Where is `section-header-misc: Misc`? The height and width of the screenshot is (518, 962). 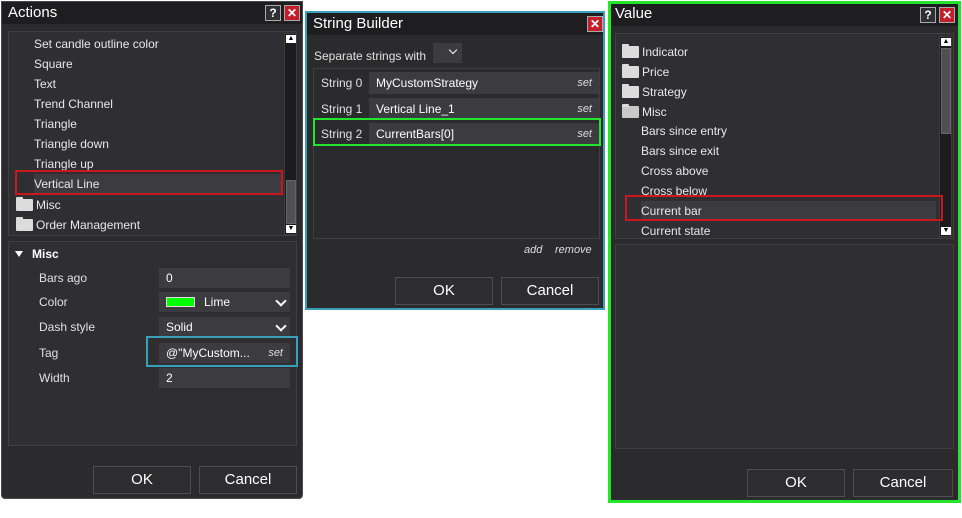 section-header-misc: Misc is located at coordinates (37, 254).